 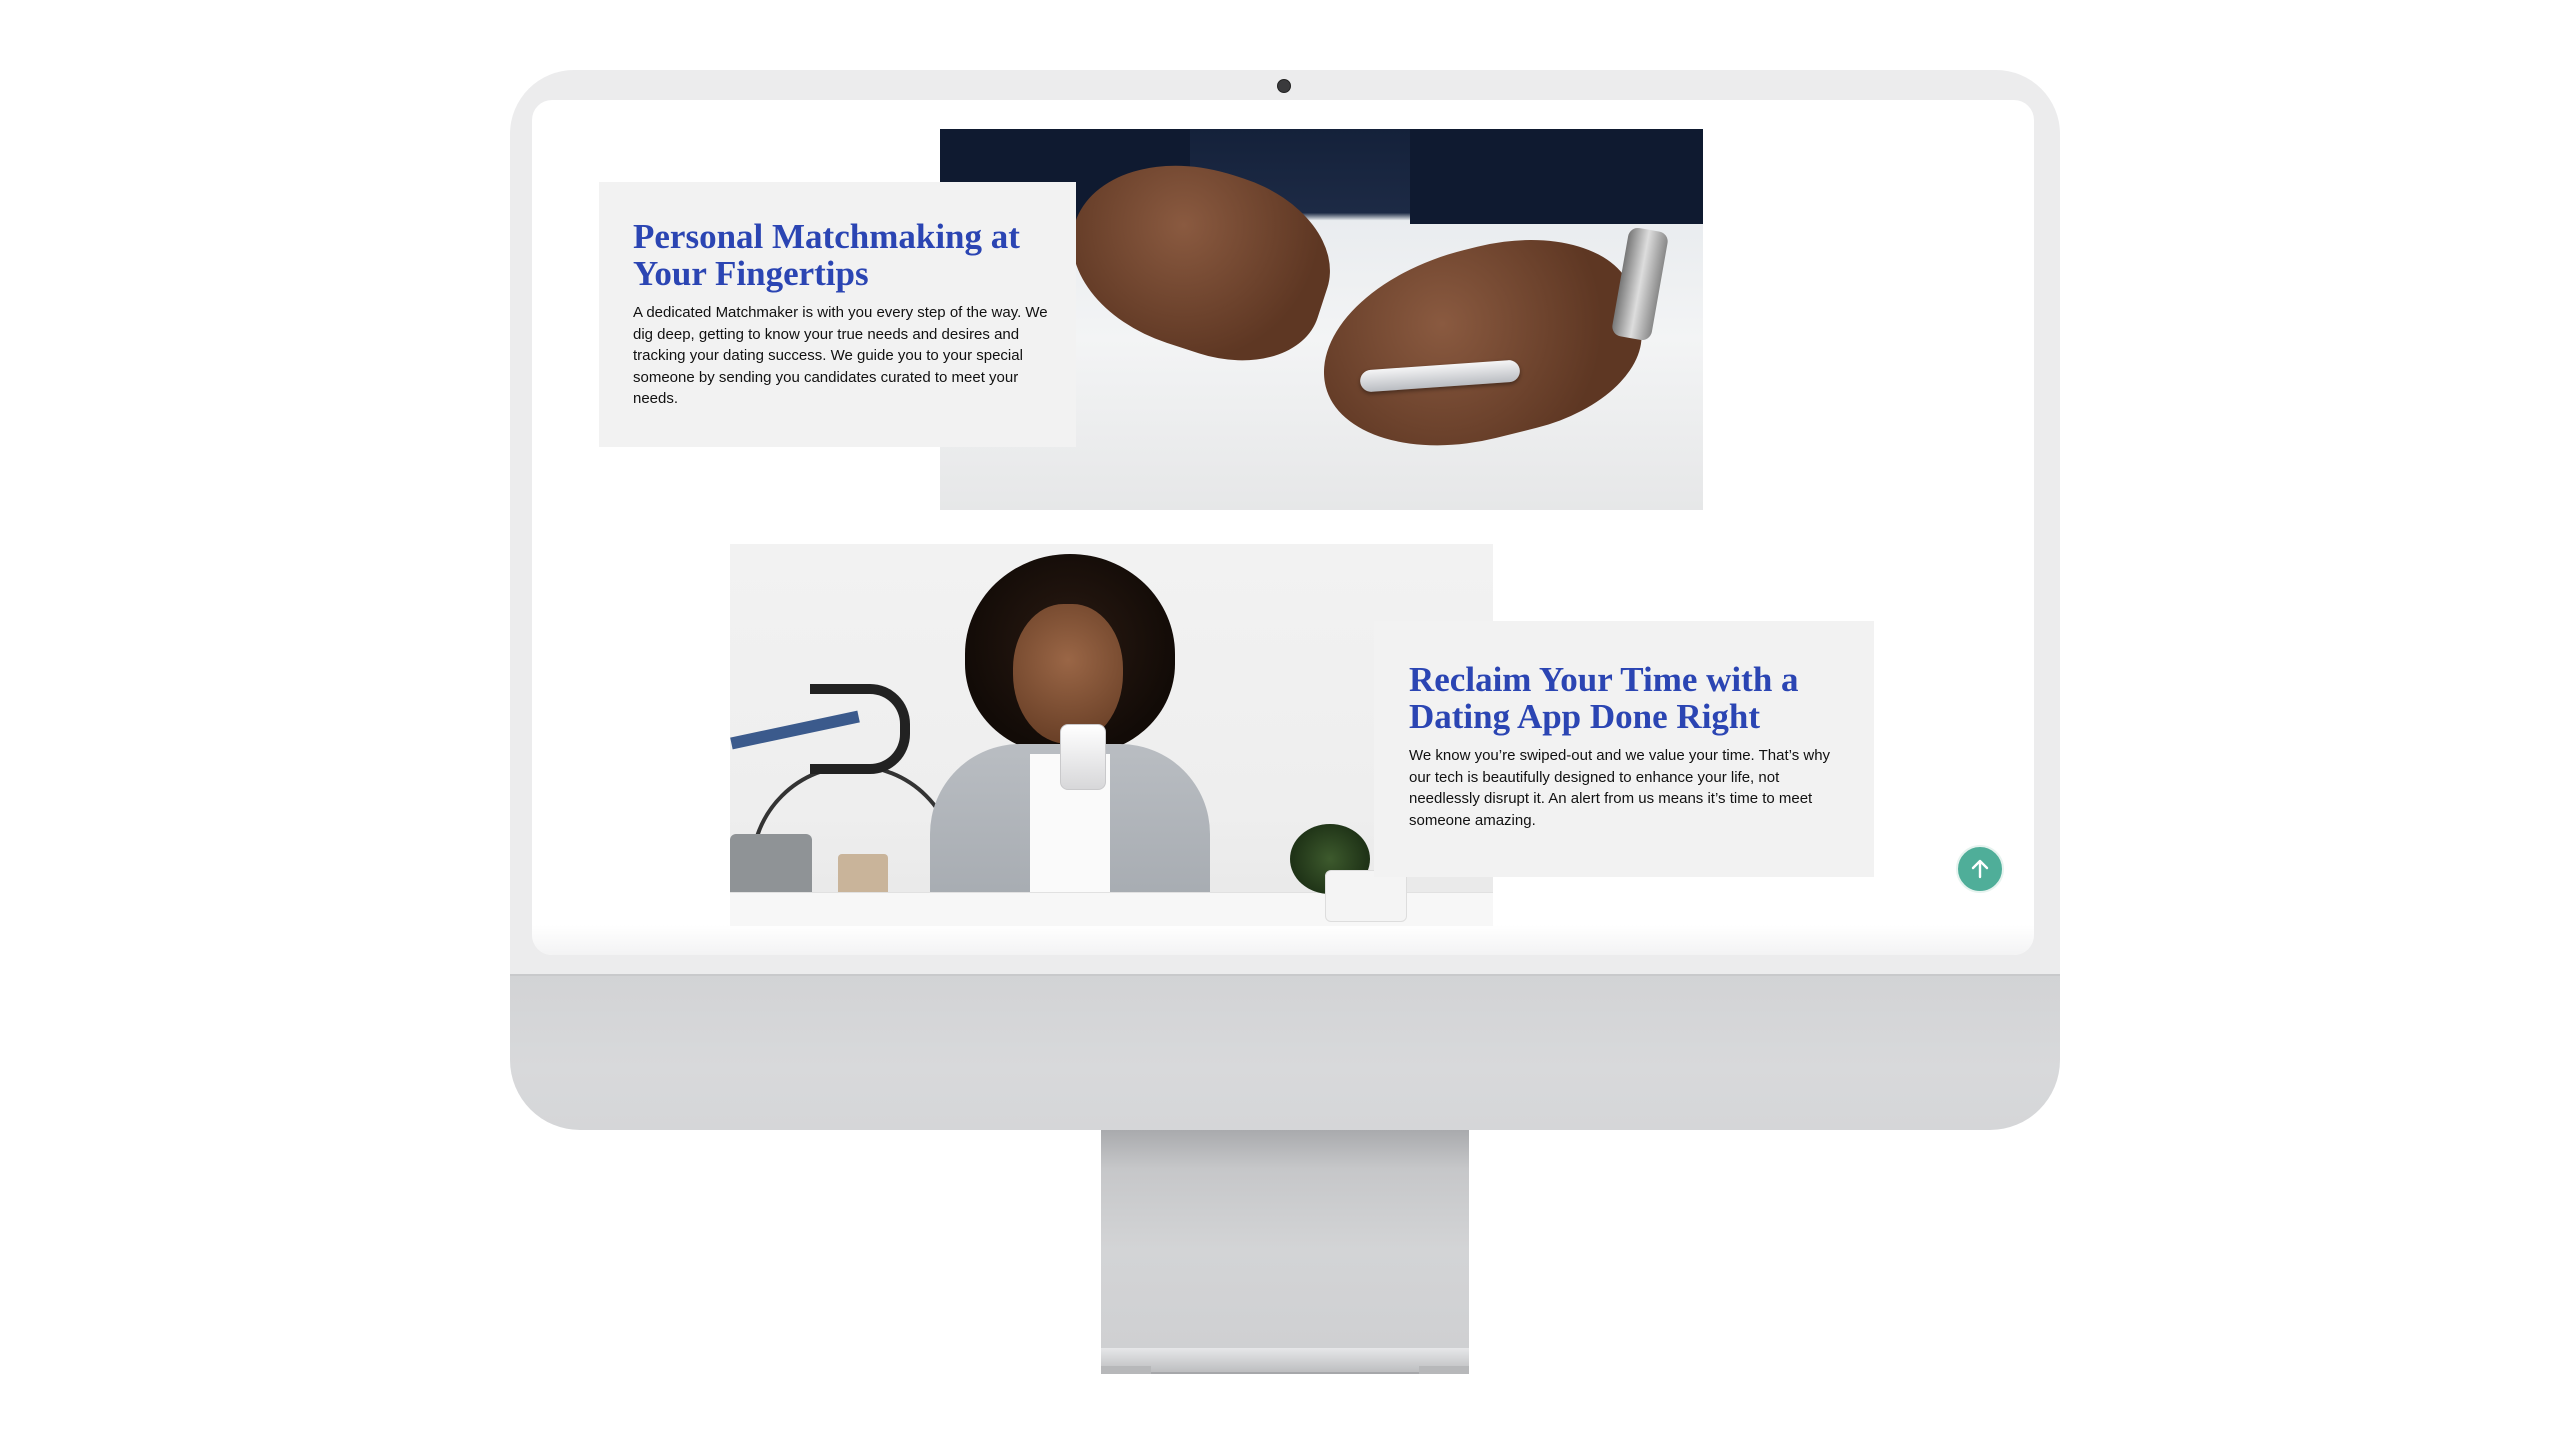 What do you see at coordinates (1556, 176) in the screenshot?
I see `suit-sleeve-right` at bounding box center [1556, 176].